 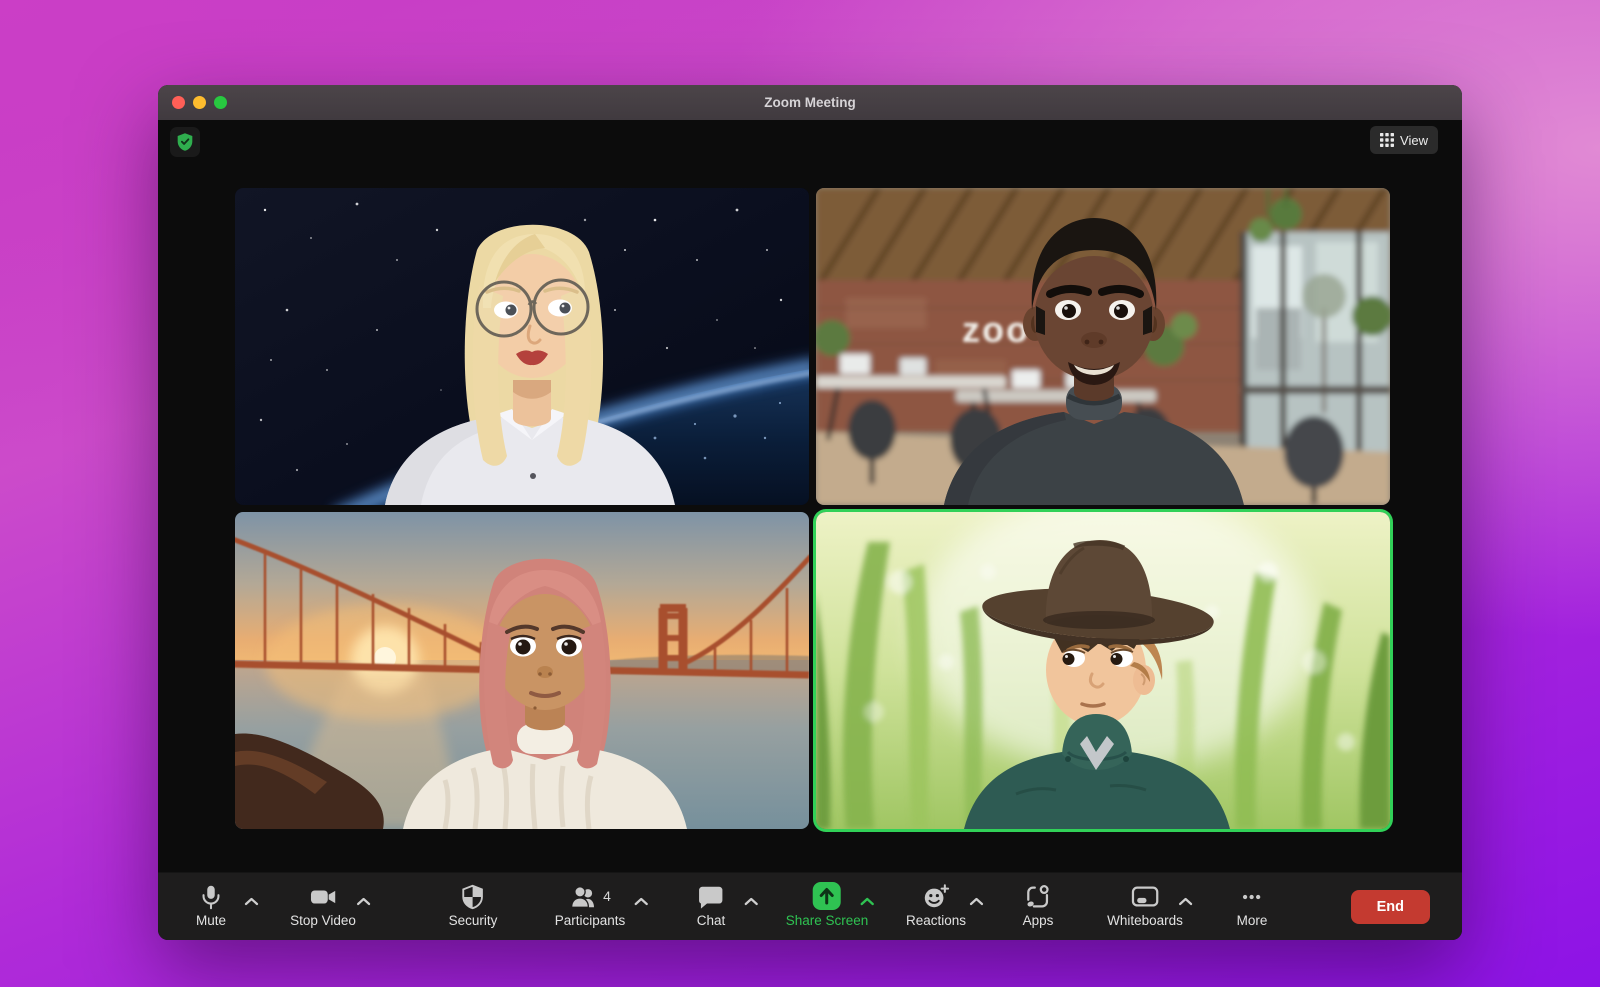 What do you see at coordinates (251, 901) in the screenshot?
I see `mute-menu-chevron` at bounding box center [251, 901].